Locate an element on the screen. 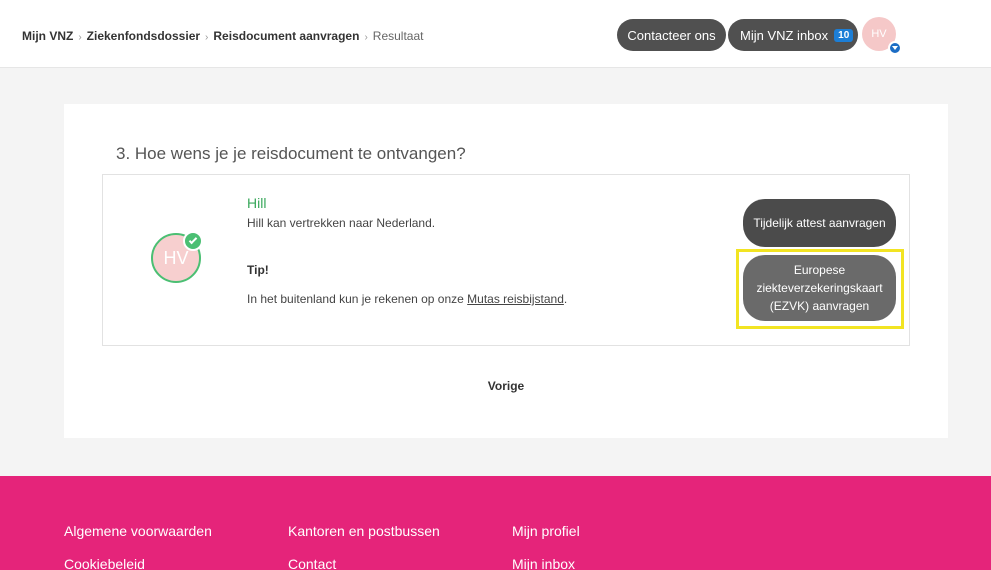  inbox-label: Mijn VNZ inbox is located at coordinates (784, 35).